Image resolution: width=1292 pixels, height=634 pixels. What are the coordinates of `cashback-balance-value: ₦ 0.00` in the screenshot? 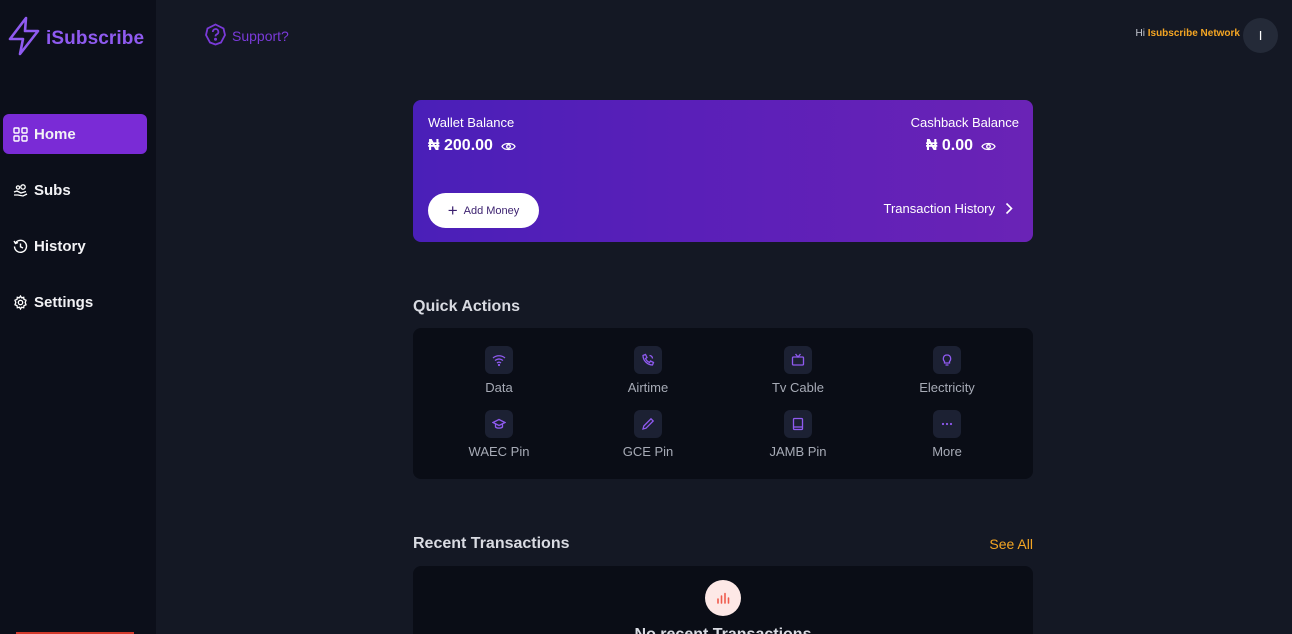 It's located at (949, 145).